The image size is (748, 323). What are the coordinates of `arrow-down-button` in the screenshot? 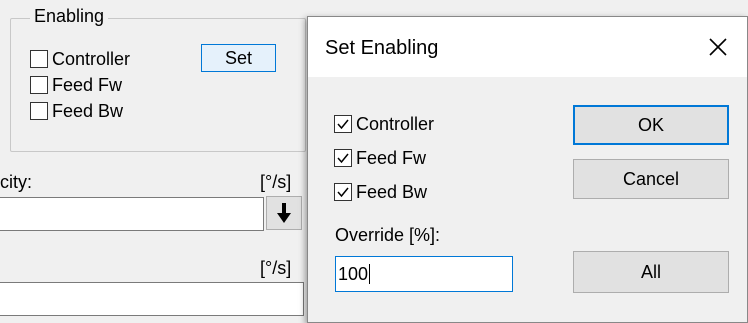 It's located at (284, 213).